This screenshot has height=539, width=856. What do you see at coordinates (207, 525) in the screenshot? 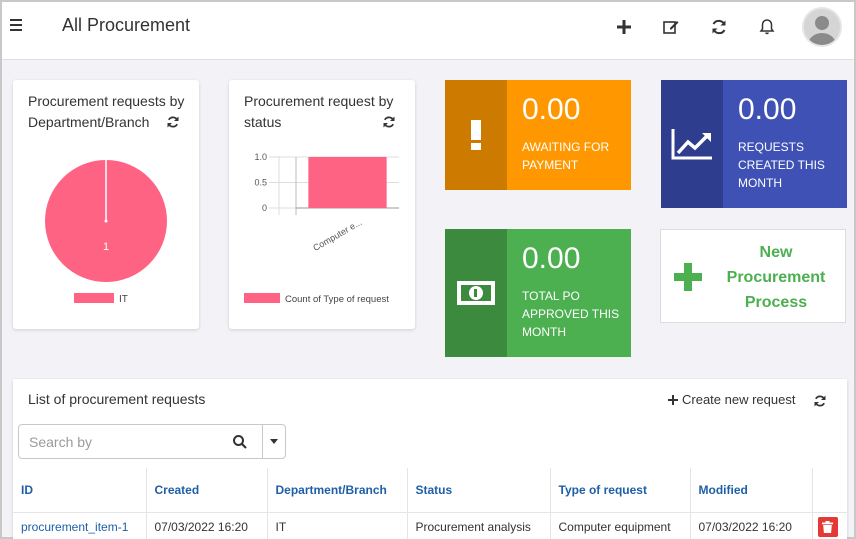
I see `row-created: 07/03/2022 16:20` at bounding box center [207, 525].